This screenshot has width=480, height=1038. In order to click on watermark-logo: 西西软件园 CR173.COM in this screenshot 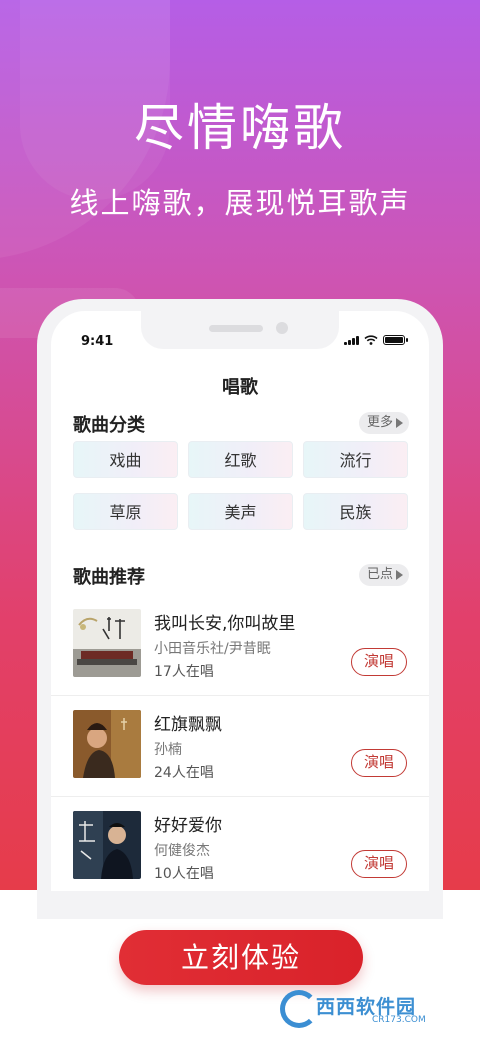, I will do `click(373, 1009)`.